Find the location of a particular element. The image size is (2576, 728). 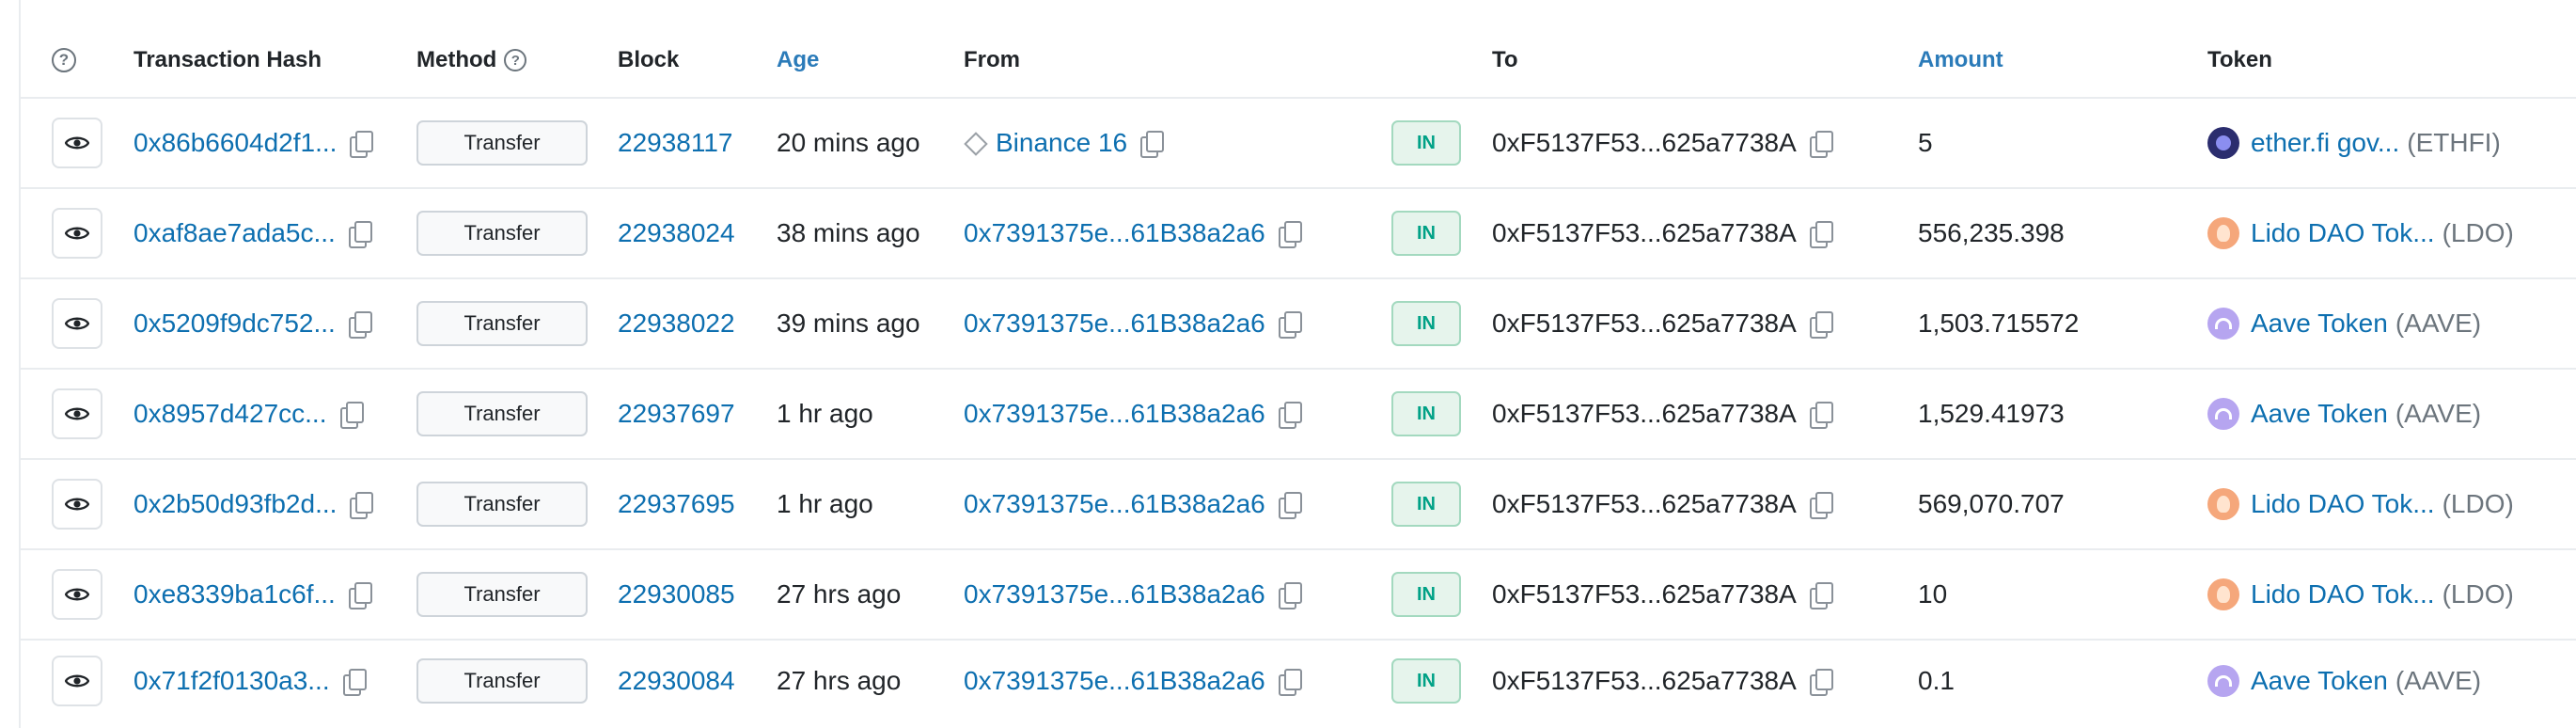

block-link: 22937695 is located at coordinates (676, 504).